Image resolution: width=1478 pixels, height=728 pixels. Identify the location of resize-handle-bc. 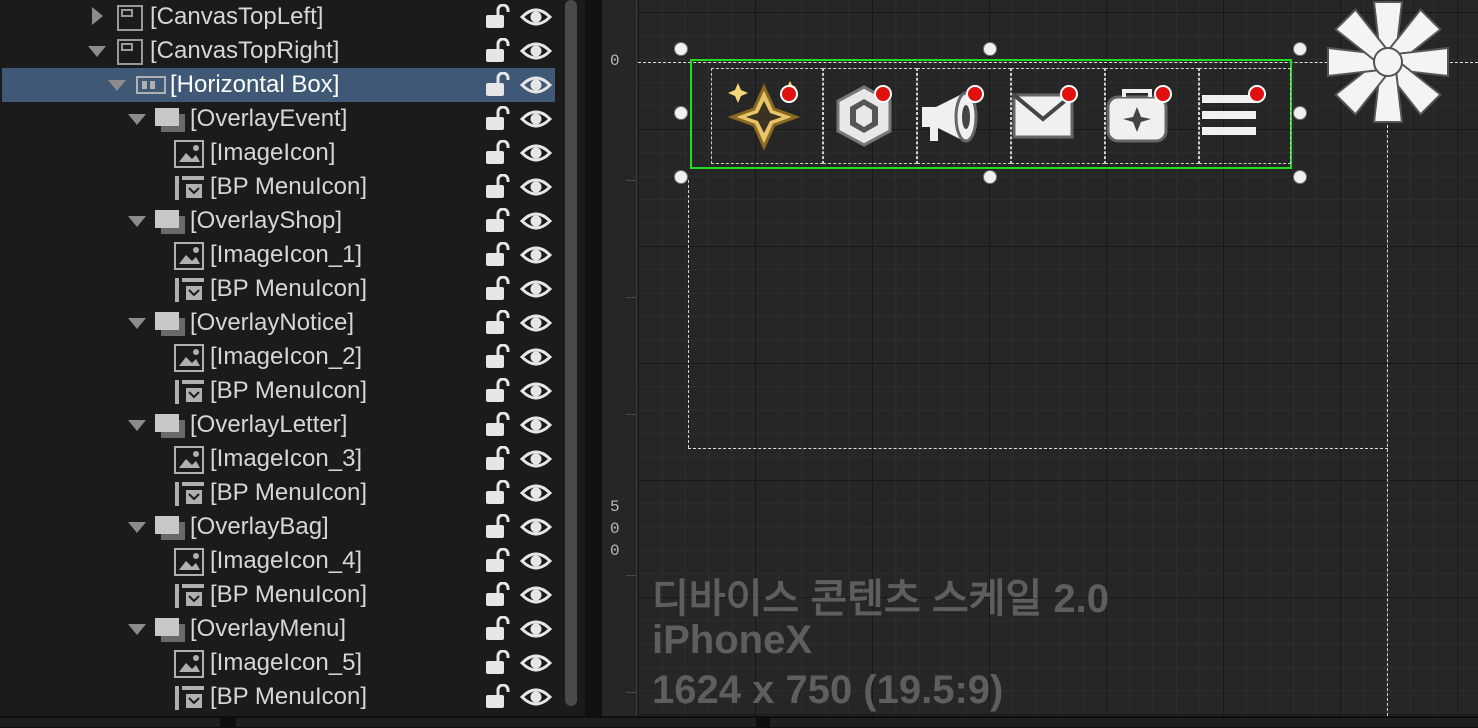
(990, 177).